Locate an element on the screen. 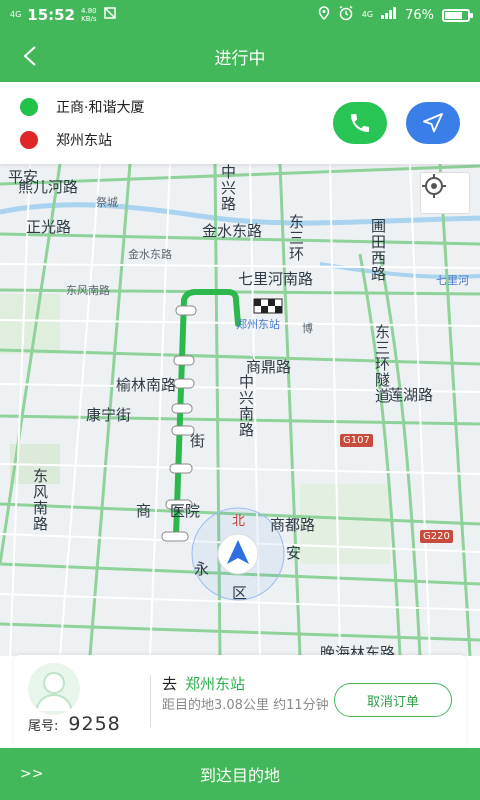  plate-value: 9258 is located at coordinates (94, 724).